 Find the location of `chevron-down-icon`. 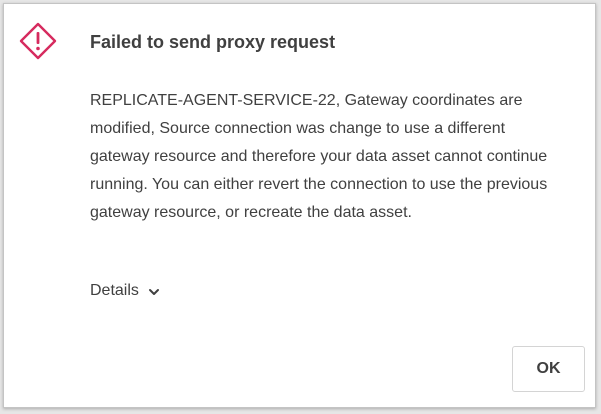

chevron-down-icon is located at coordinates (154, 291).